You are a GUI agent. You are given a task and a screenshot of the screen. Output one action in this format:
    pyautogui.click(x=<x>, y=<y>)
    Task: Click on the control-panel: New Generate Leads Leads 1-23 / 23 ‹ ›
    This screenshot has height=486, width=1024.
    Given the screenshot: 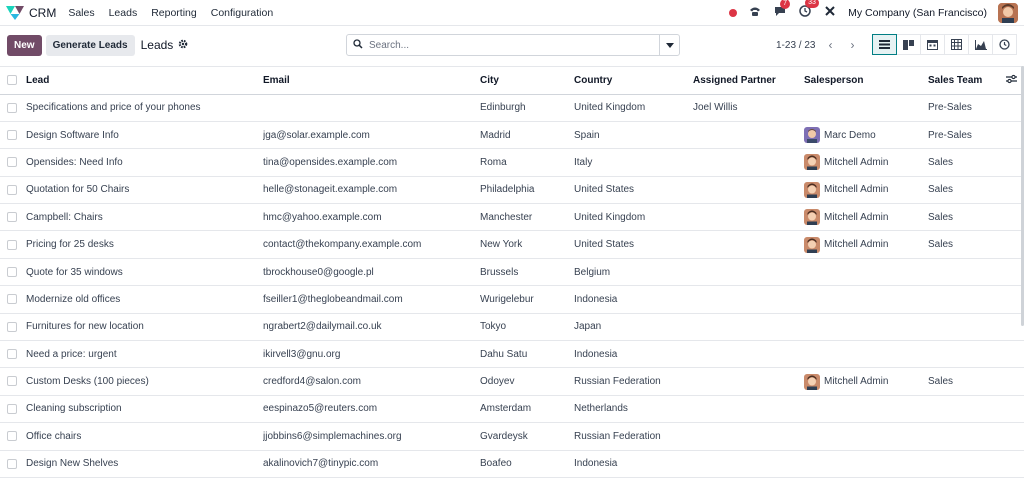 What is the action you would take?
    pyautogui.click(x=512, y=45)
    